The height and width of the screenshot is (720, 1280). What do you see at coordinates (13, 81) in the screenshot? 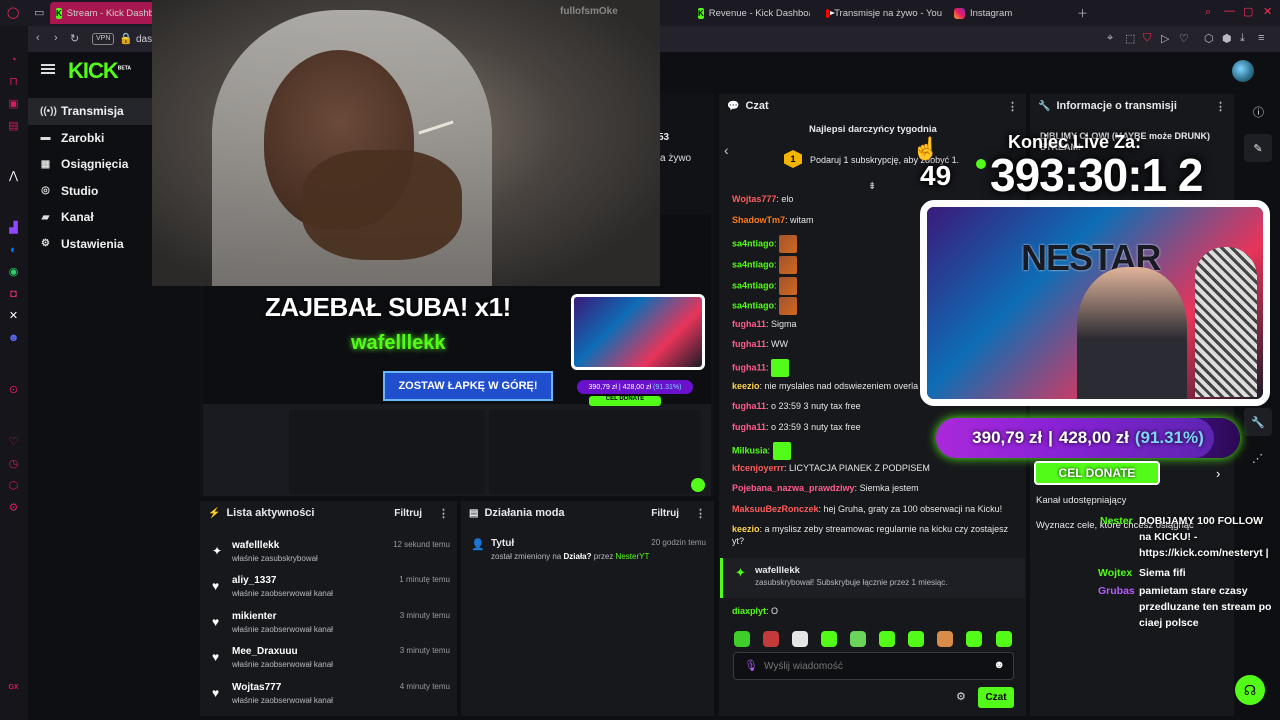
I see `bag-icon: ⊓` at bounding box center [13, 81].